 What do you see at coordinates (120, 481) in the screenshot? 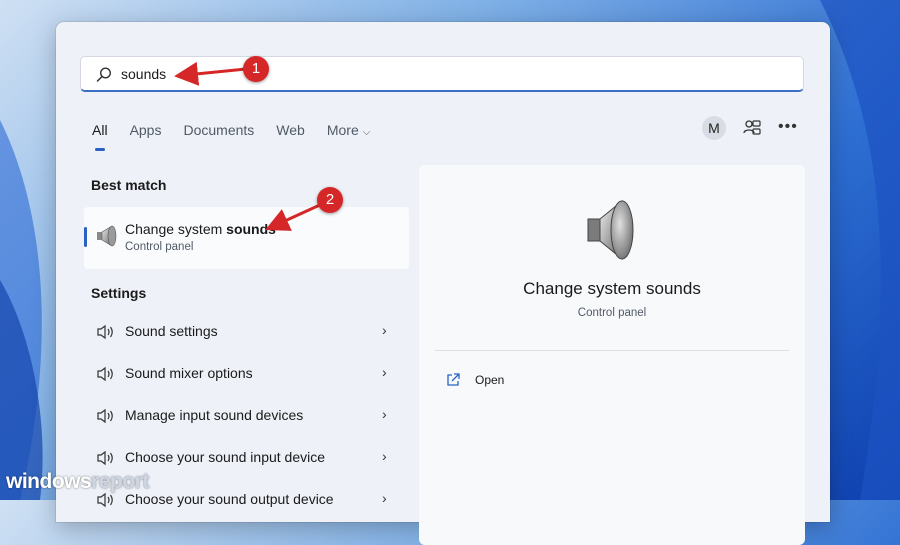
I see `watermark-part2: report` at bounding box center [120, 481].